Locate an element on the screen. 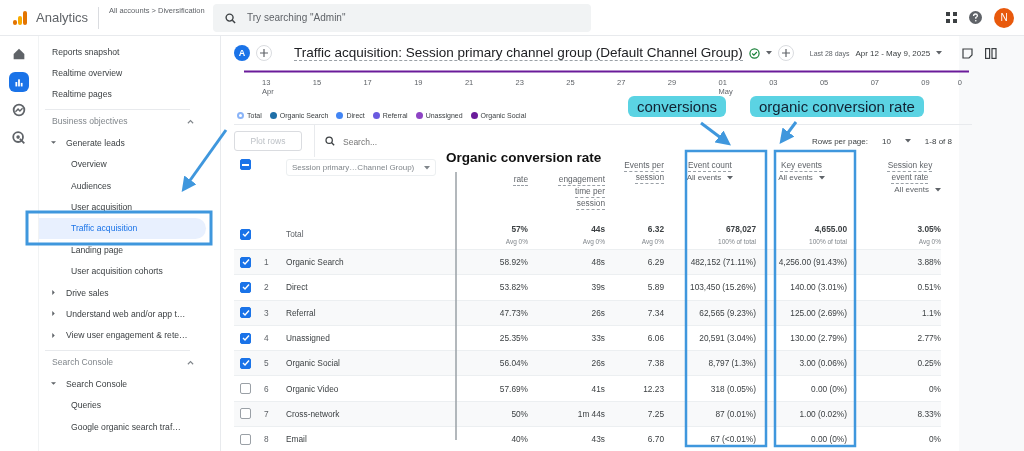  nav-item: Audiences is located at coordinates (122, 185).